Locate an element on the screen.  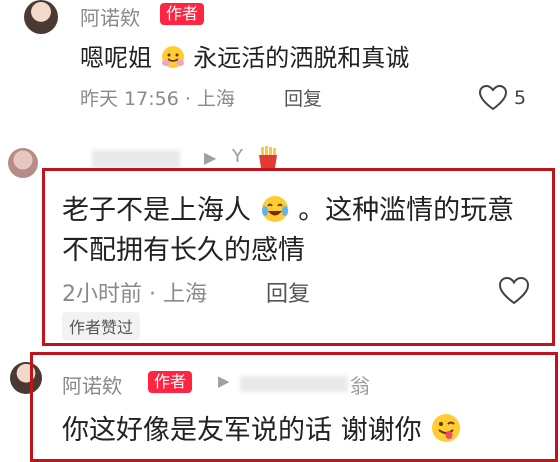
like-button is located at coordinates (514, 293).